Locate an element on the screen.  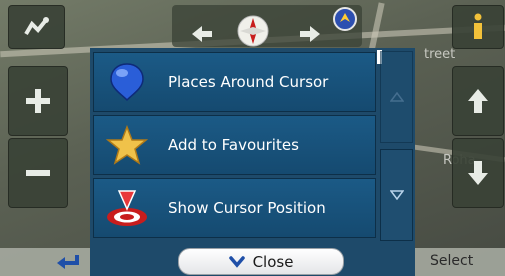
info-button is located at coordinates (478, 27).